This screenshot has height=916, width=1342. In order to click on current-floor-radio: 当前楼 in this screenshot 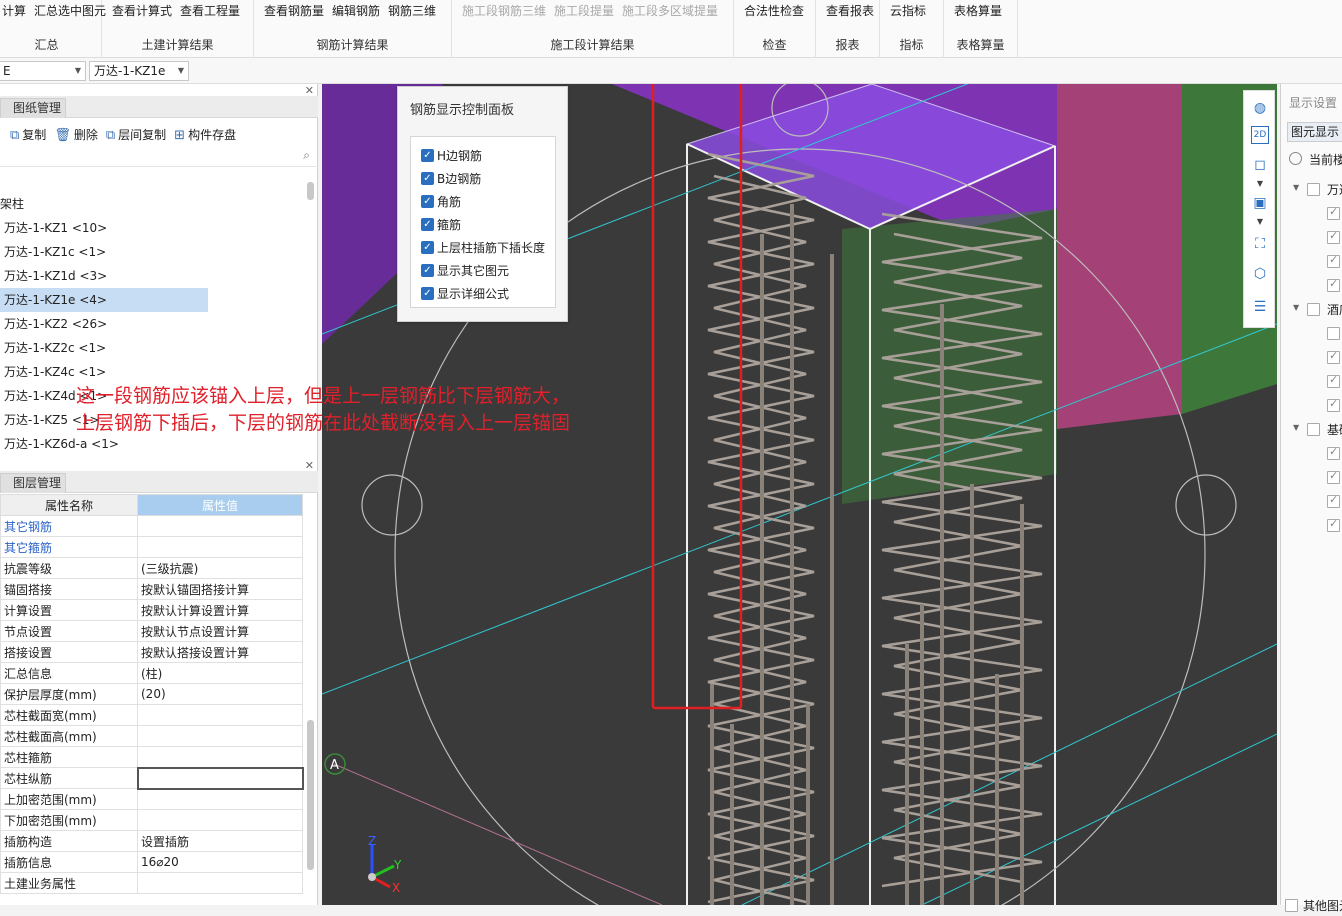, I will do `click(1311, 160)`.